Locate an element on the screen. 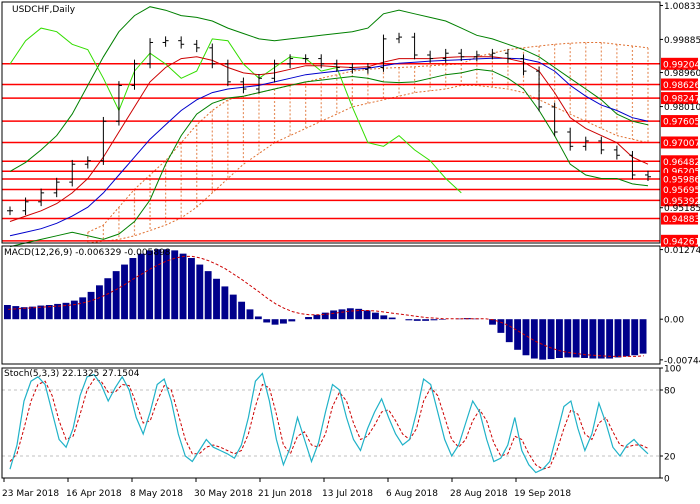  price-y-tick-label: 1.00833 is located at coordinates (682, 7).